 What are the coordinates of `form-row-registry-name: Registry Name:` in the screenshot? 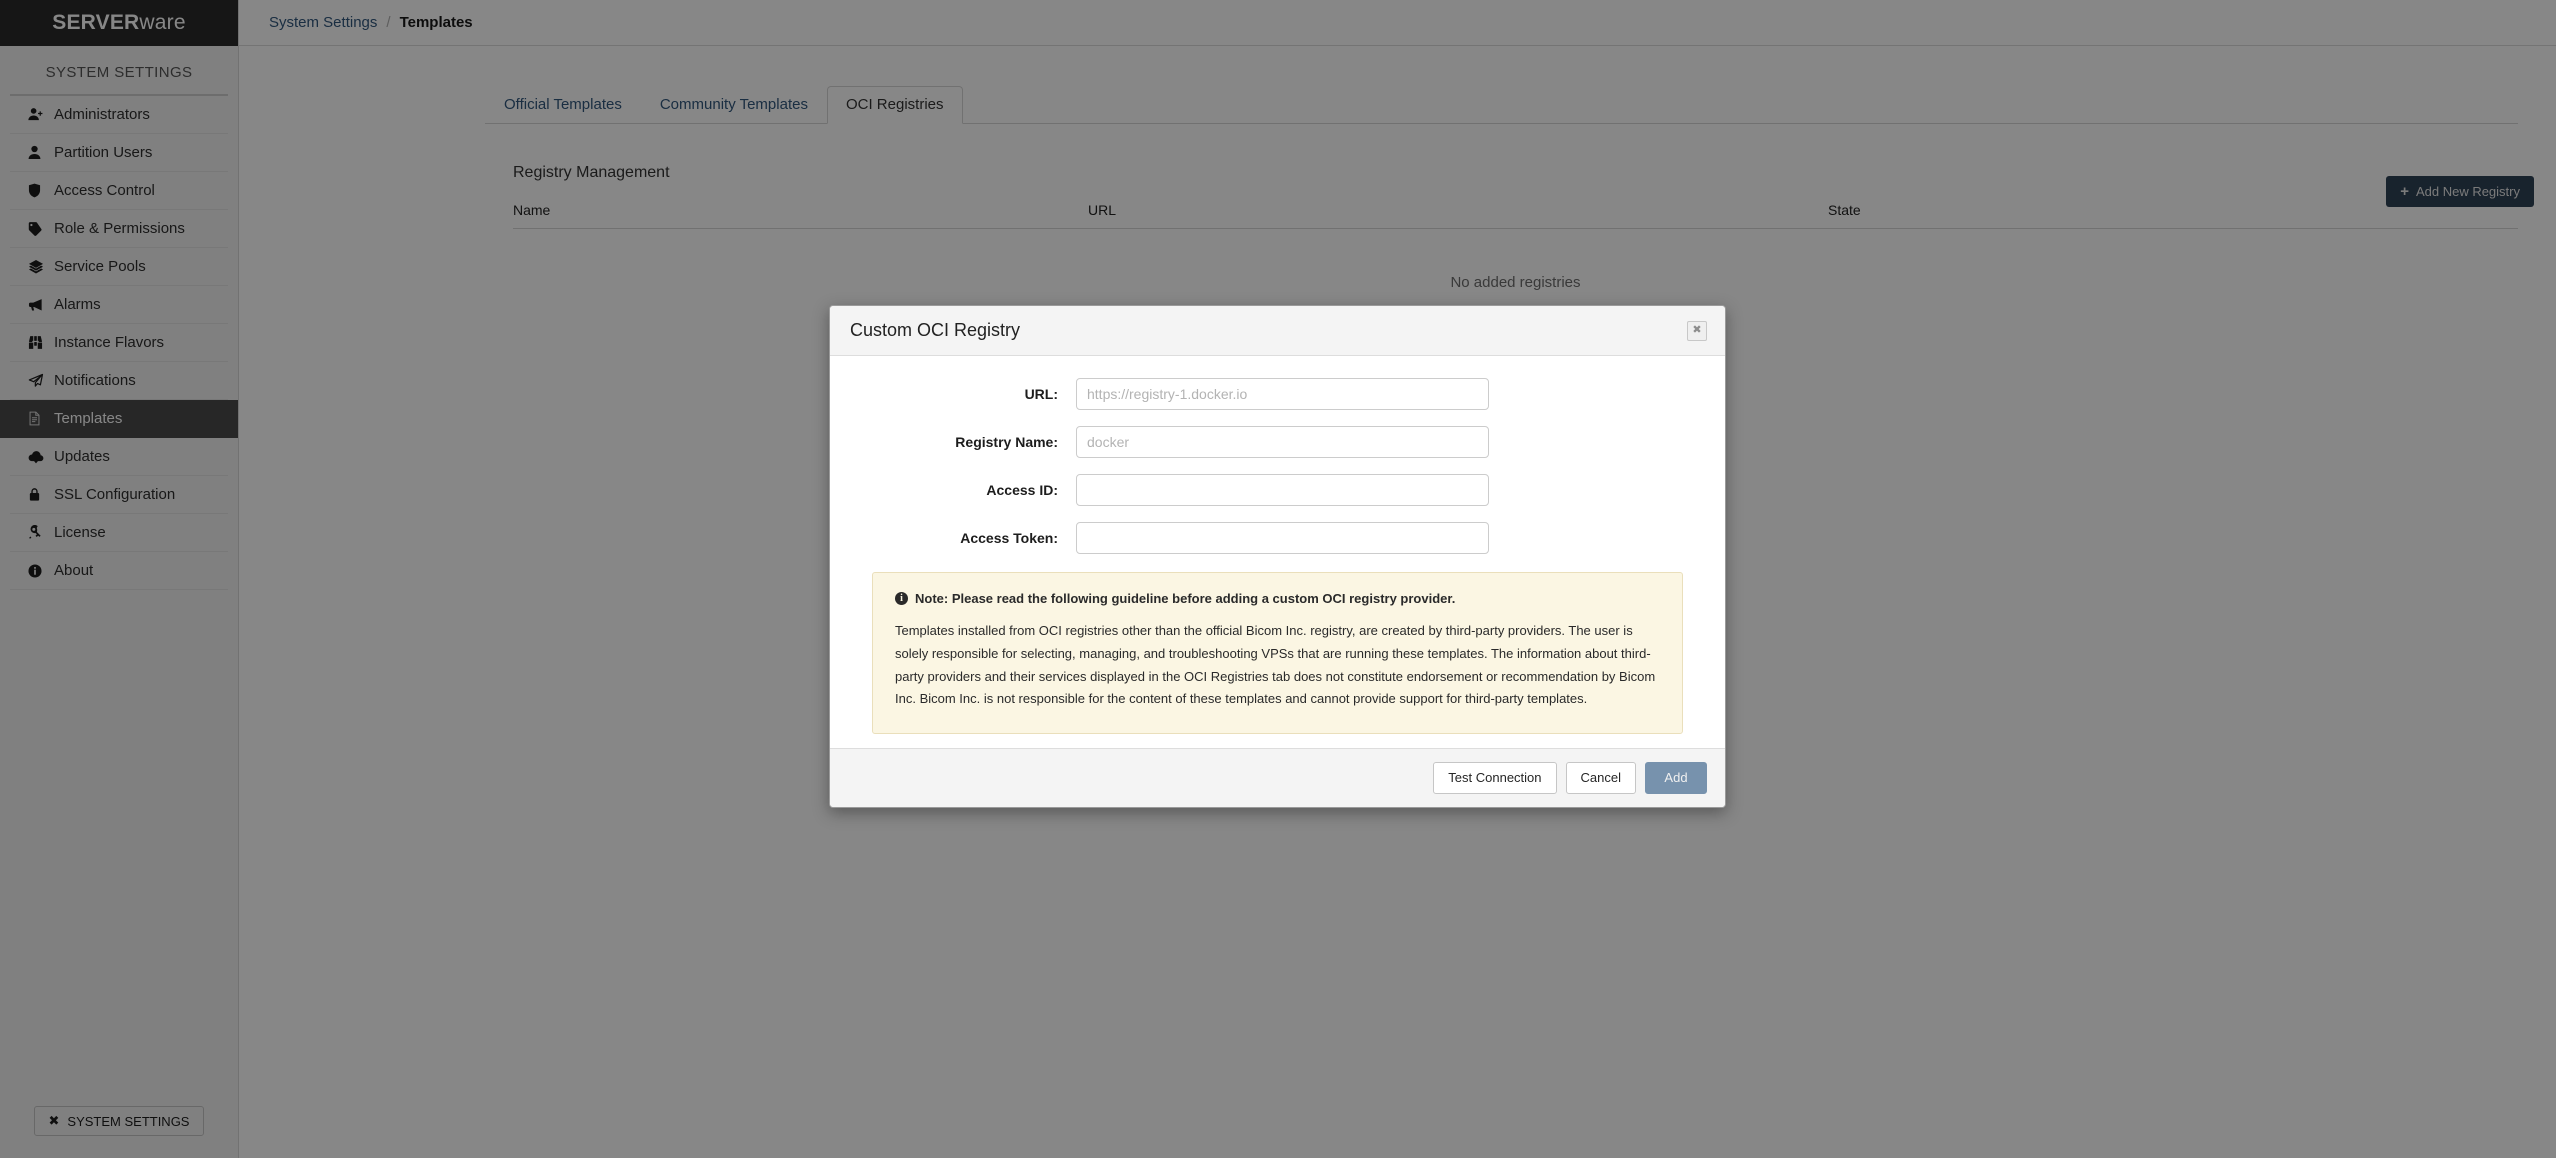 It's located at (1277, 442).